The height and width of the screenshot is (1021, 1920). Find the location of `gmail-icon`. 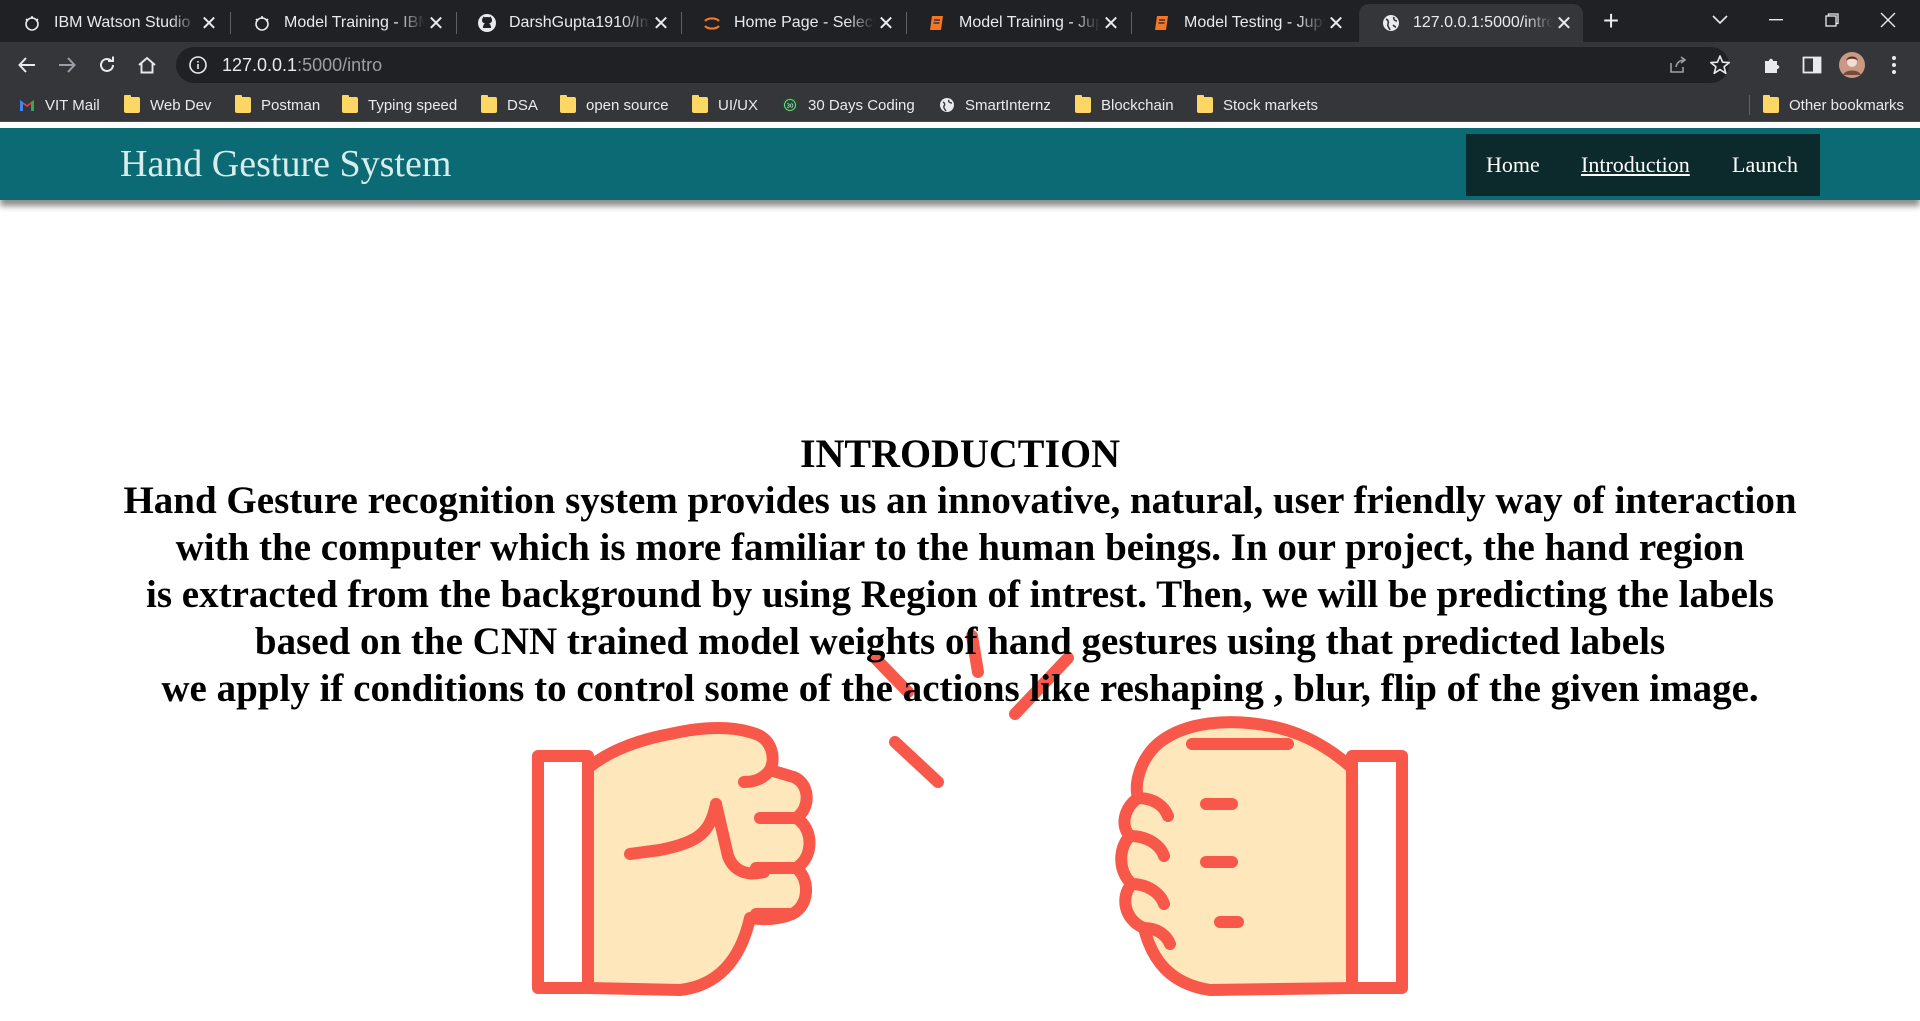

gmail-icon is located at coordinates (27, 105).